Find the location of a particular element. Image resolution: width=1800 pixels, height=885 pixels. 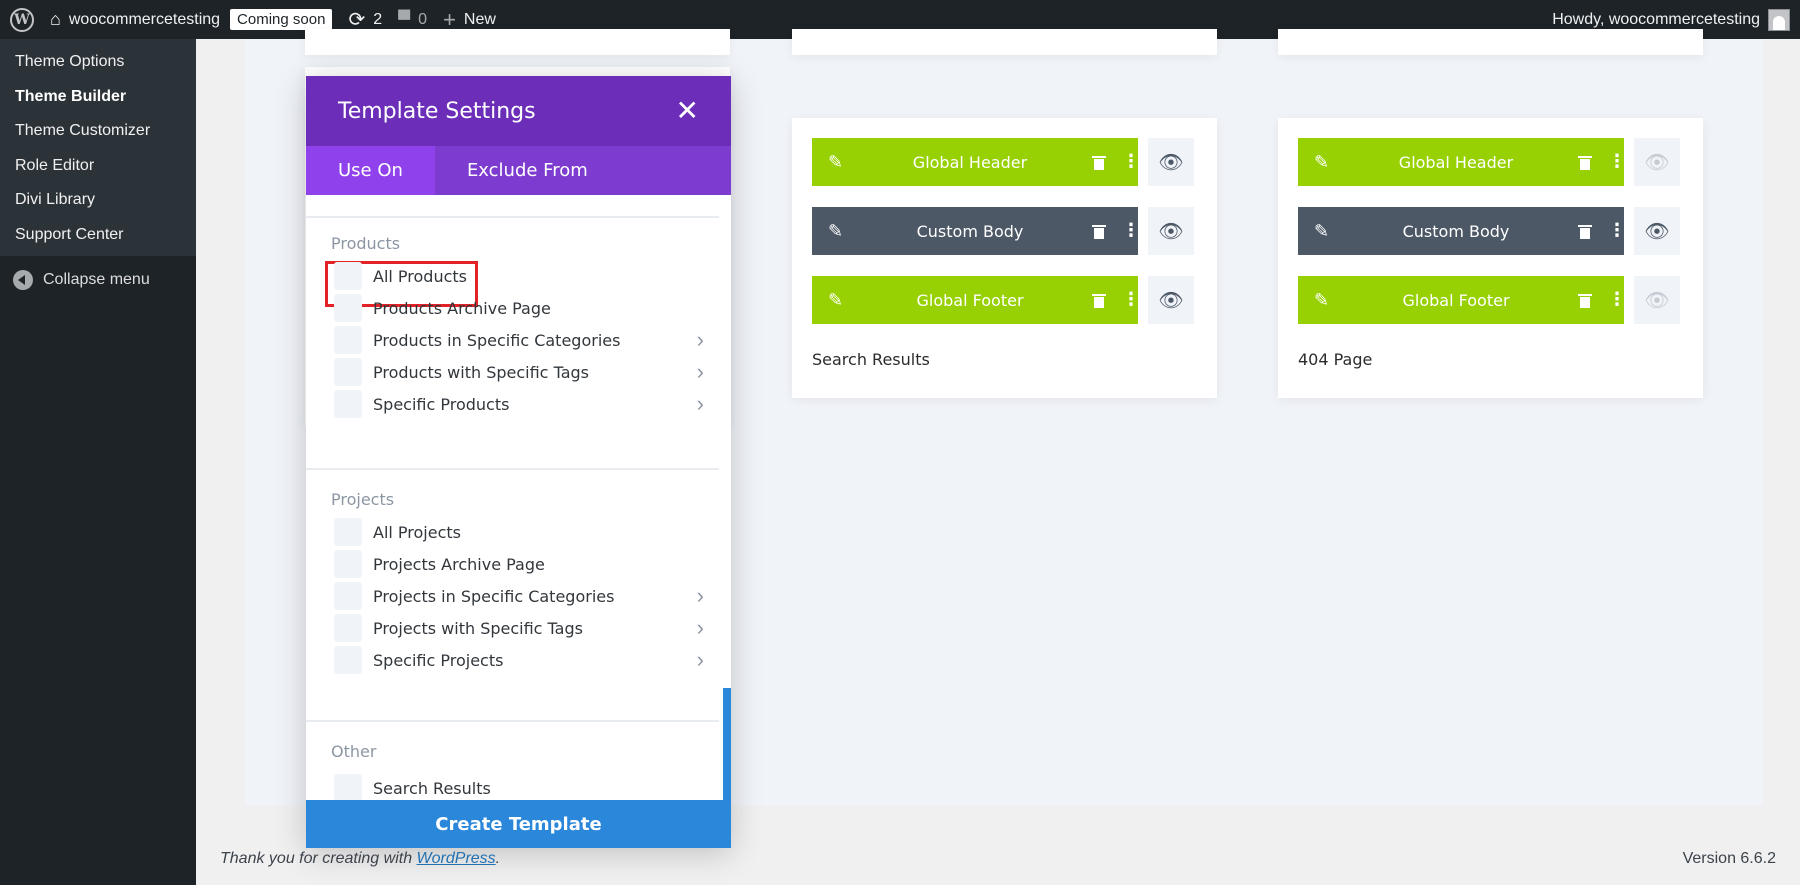

sidebar-item-role-editor: Role Editor is located at coordinates (98, 166).